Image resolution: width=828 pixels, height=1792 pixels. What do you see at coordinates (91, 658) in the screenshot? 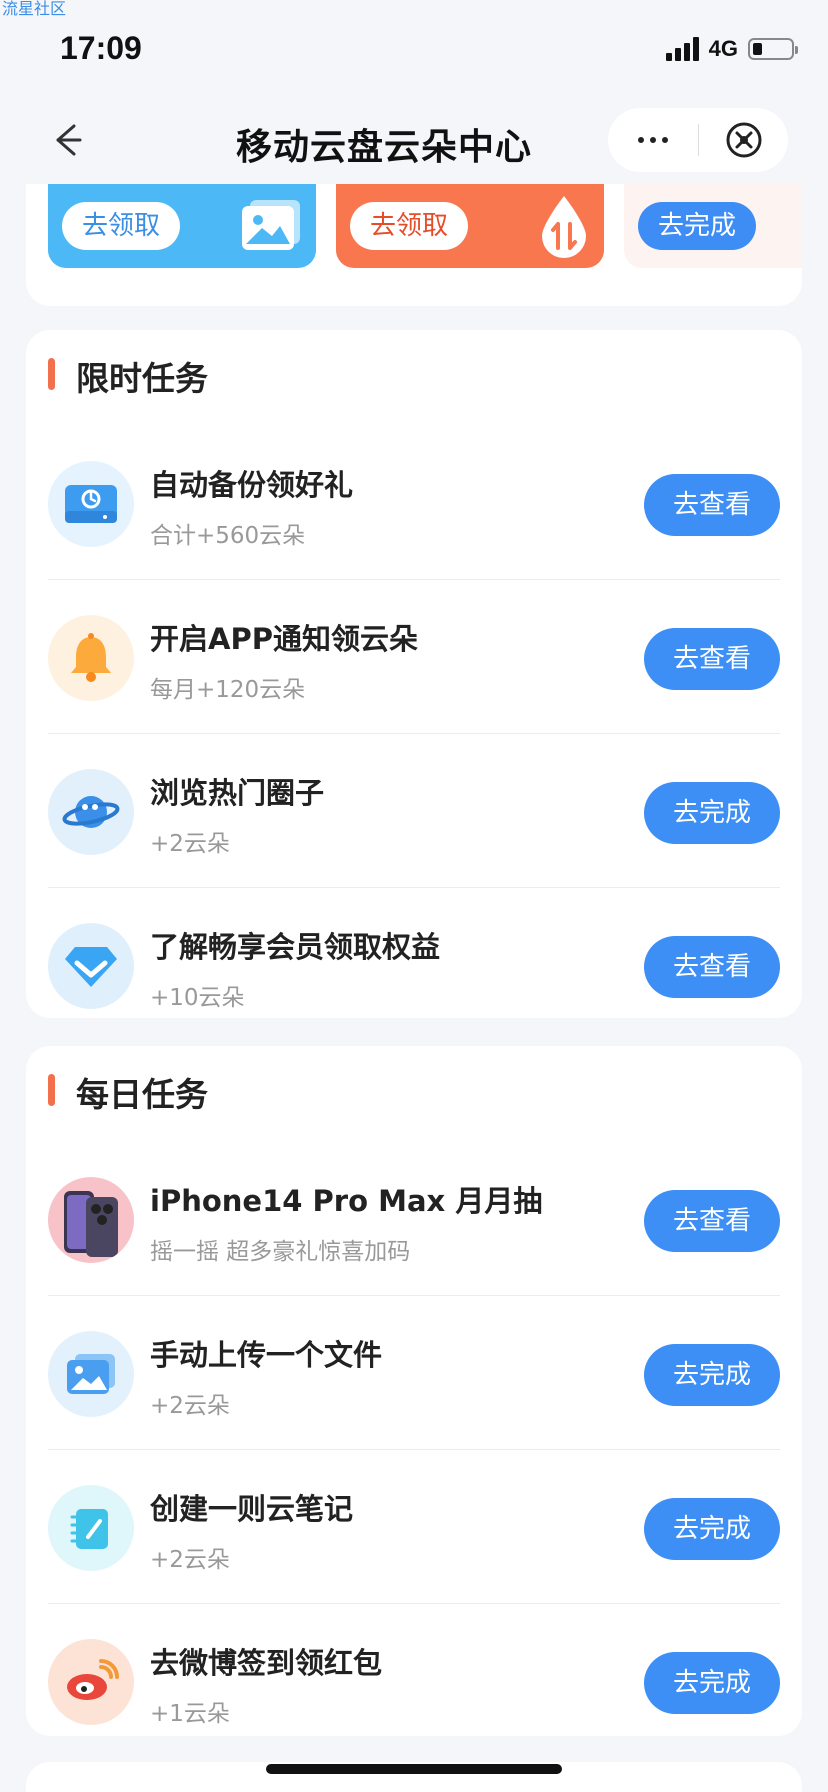
I see `bell-icon` at bounding box center [91, 658].